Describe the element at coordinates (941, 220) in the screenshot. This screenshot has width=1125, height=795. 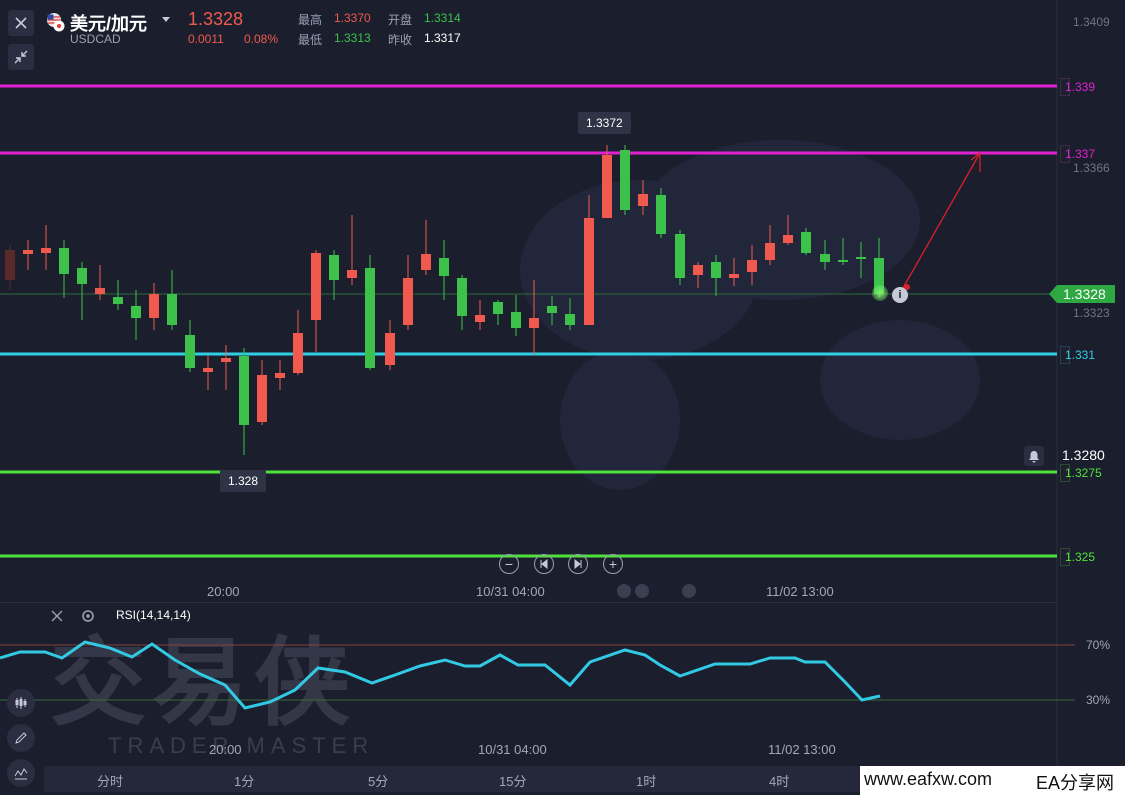
I see `projection-arrow` at that location.